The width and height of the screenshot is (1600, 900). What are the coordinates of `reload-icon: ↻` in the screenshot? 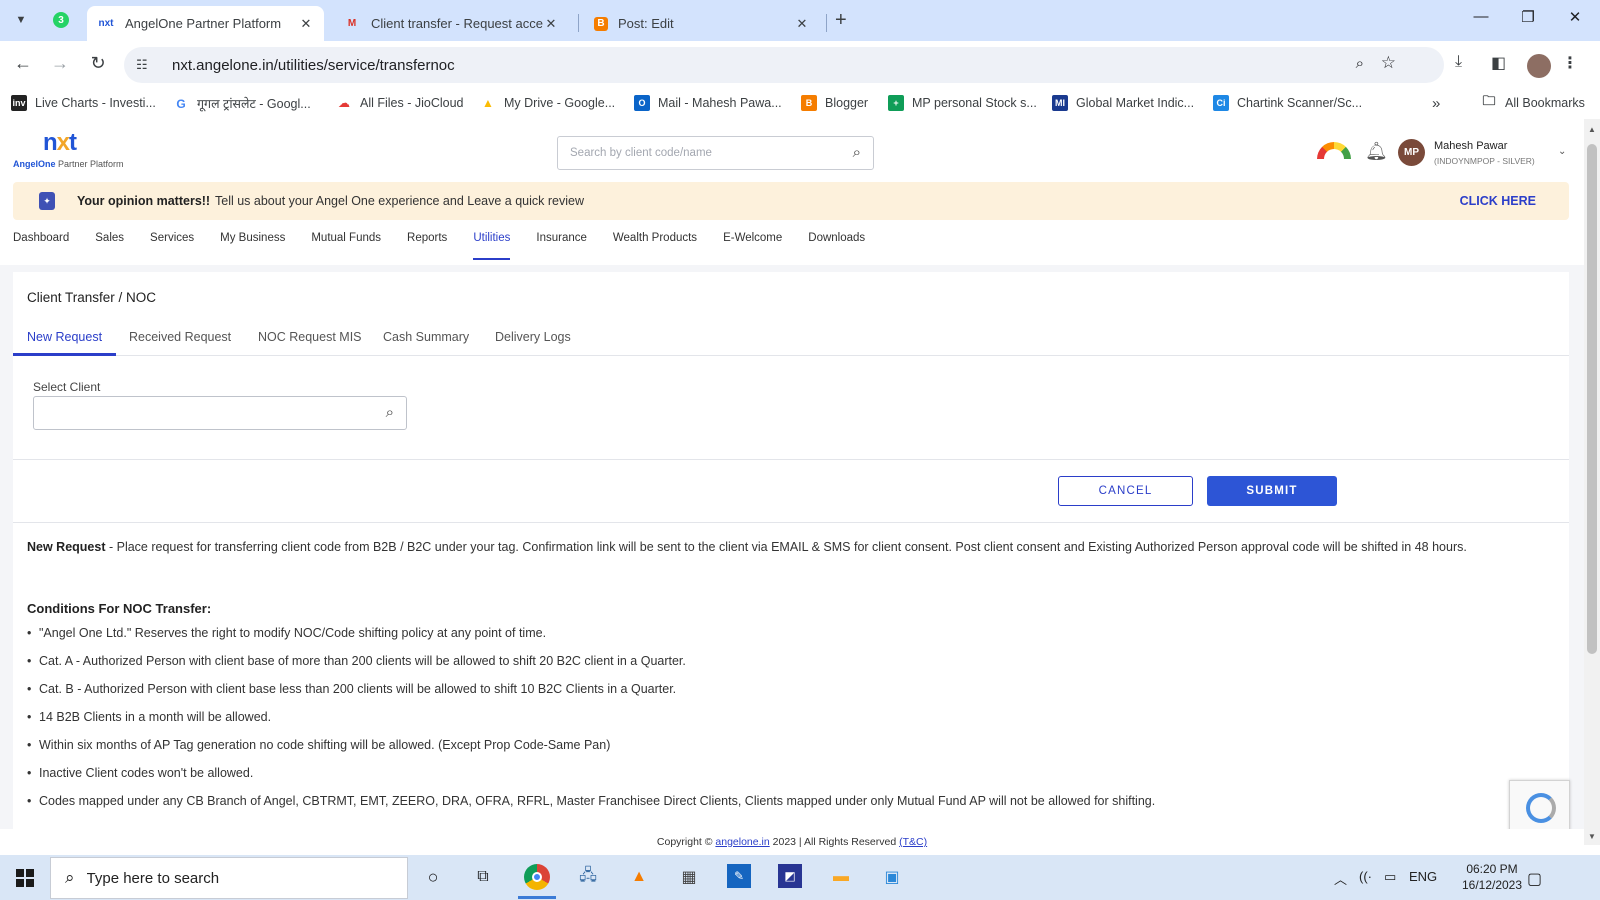 It's located at (98, 63).